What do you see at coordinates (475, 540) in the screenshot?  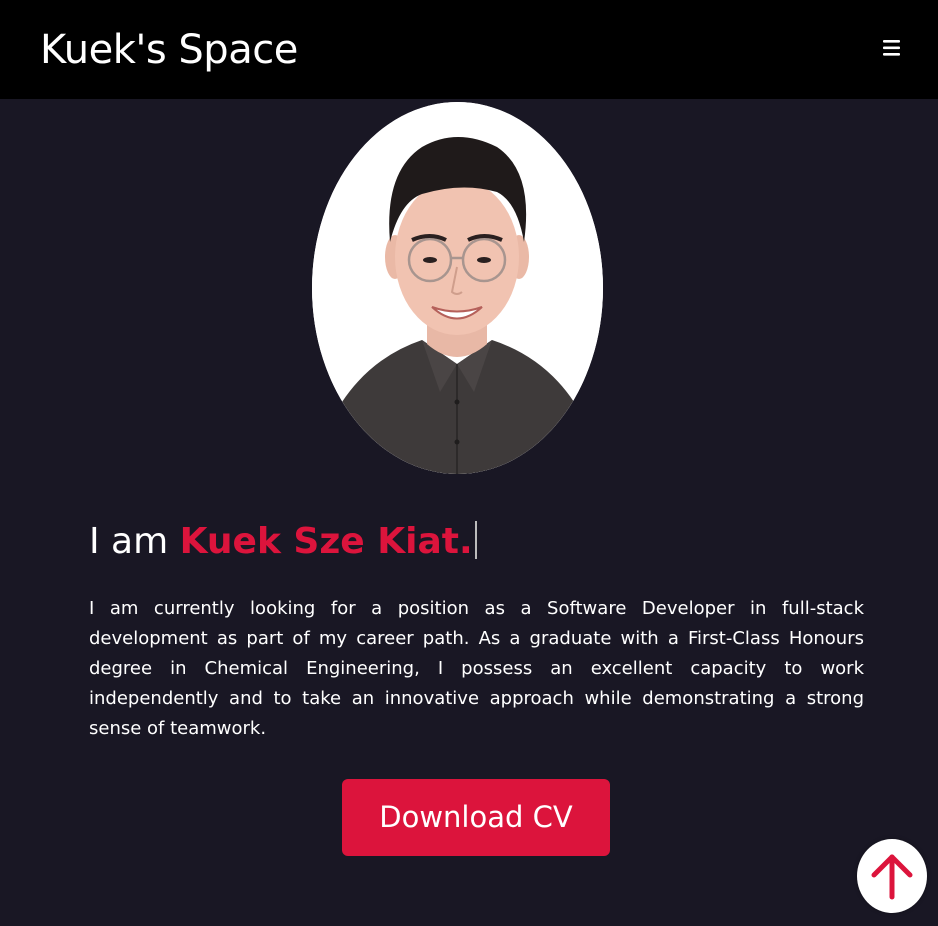 I see `typing-caret` at bounding box center [475, 540].